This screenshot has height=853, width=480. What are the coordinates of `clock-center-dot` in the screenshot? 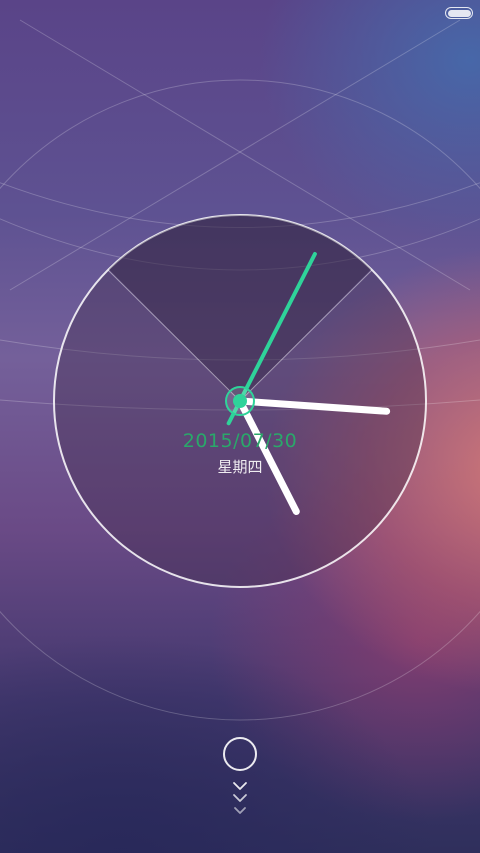 It's located at (240, 401).